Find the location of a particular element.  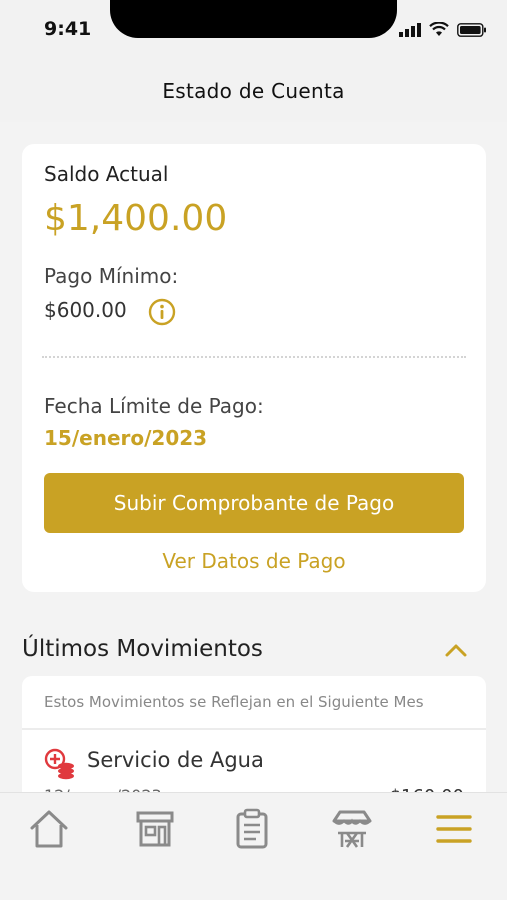

chevron-up-icon is located at coordinates (456, 650).